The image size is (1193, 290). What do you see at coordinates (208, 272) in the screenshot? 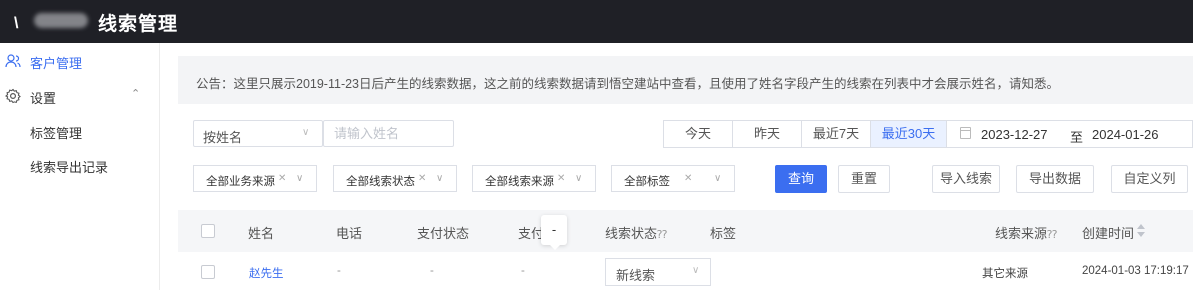
I see `row-checkbox` at bounding box center [208, 272].